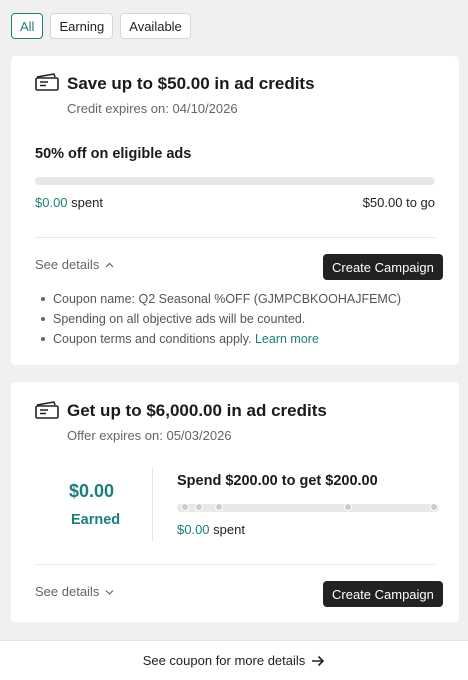  What do you see at coordinates (235, 181) in the screenshot?
I see `spend-progress-bar` at bounding box center [235, 181].